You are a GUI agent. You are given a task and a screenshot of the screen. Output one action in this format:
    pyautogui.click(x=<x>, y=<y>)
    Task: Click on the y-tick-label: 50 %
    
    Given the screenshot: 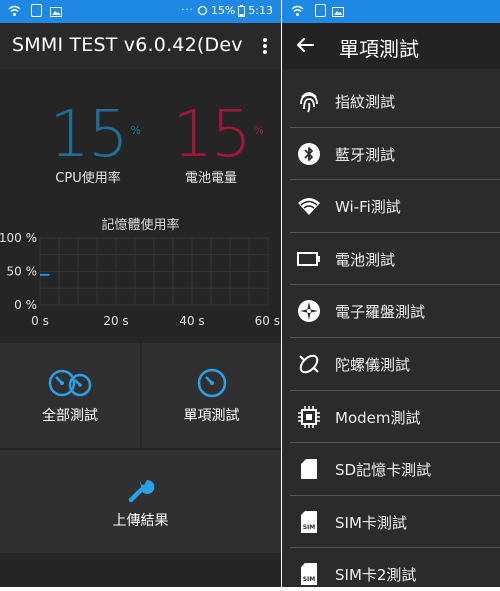 What is the action you would take?
    pyautogui.click(x=22, y=272)
    